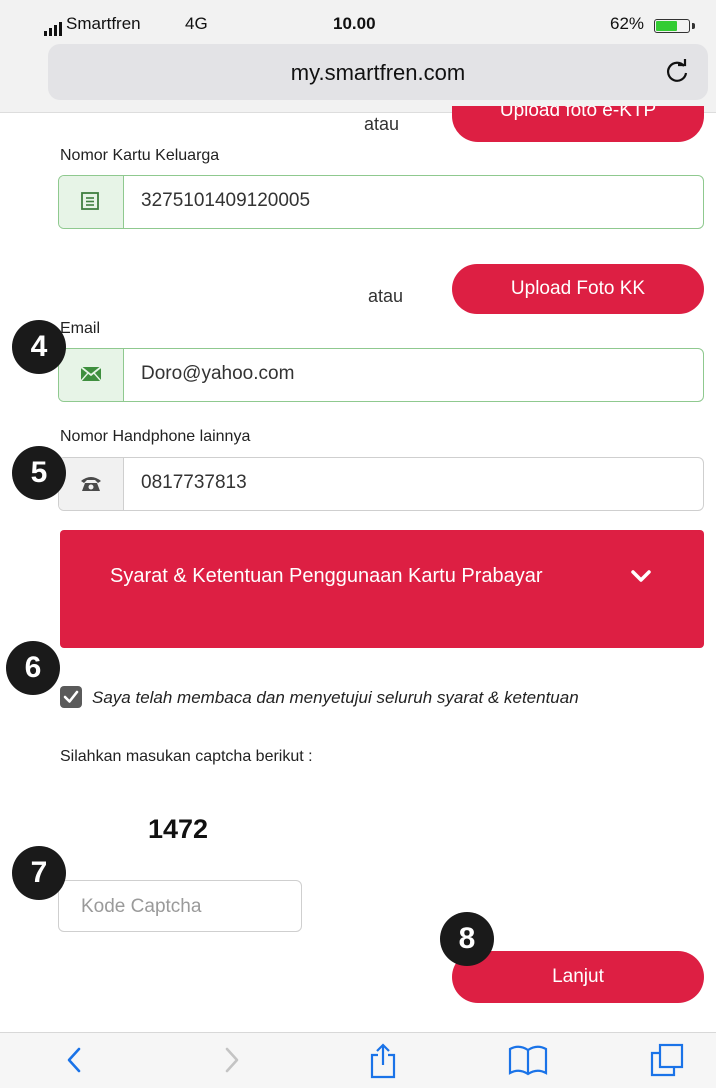  I want to click on phone-value: 0817737813, so click(194, 482).